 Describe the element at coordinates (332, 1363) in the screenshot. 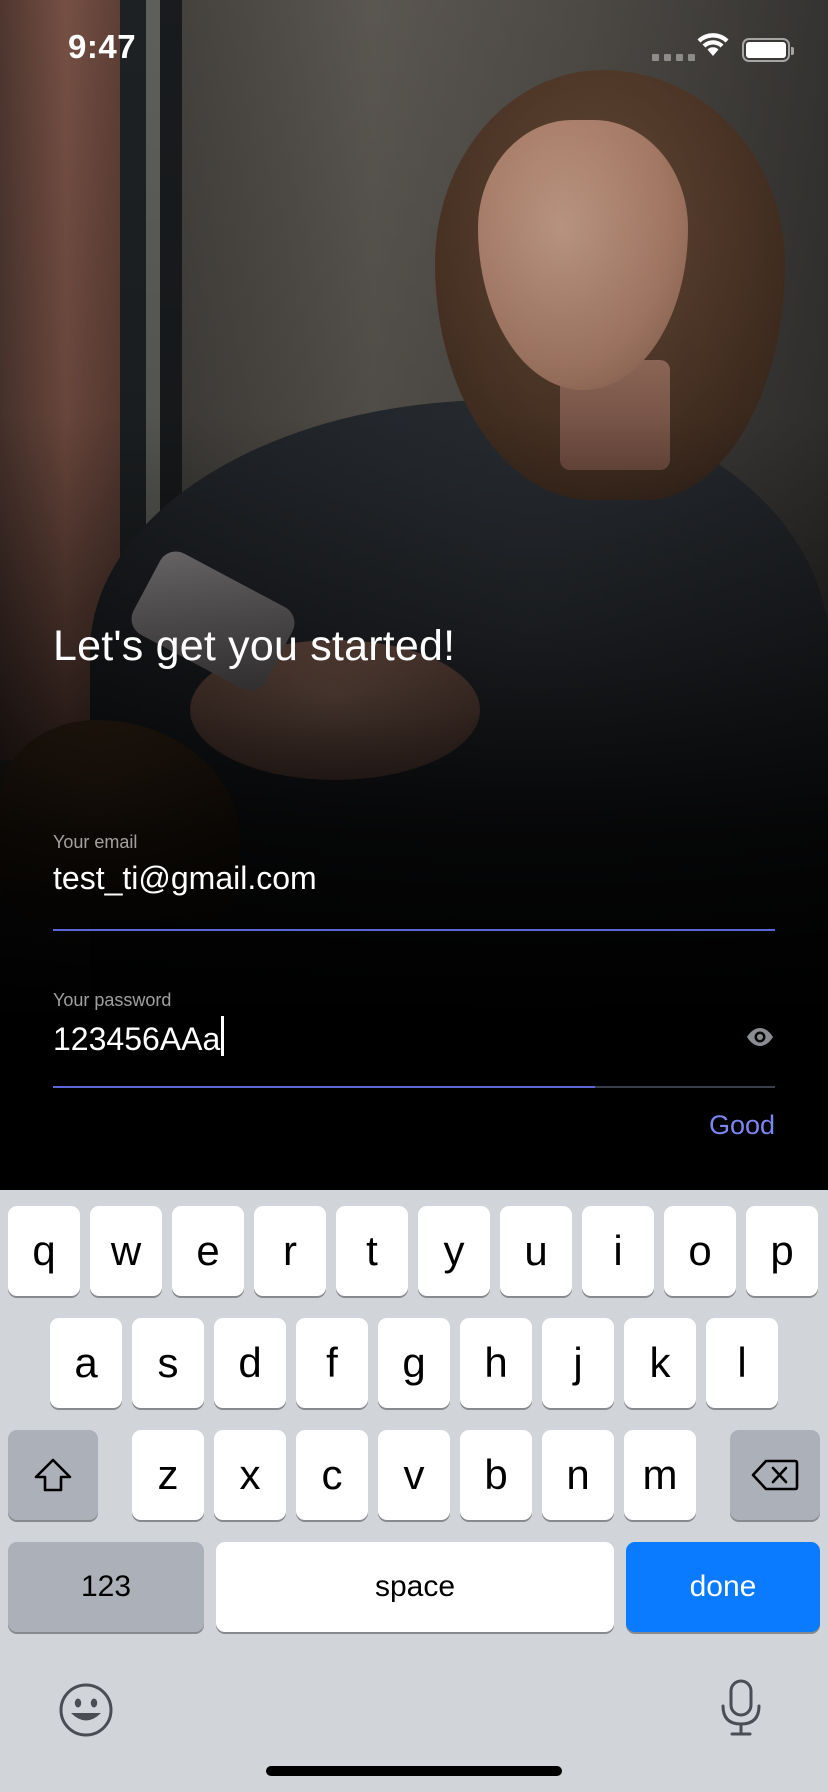

I see `key-f: f` at that location.